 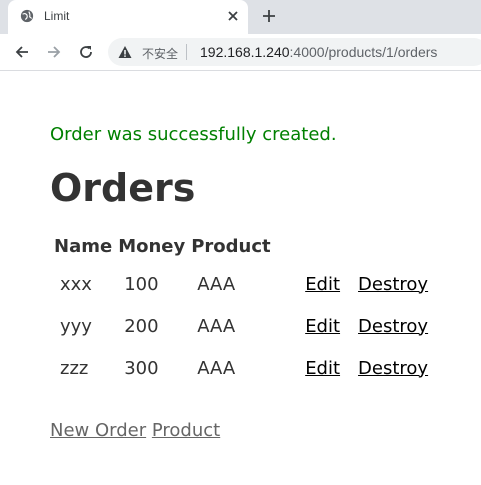 What do you see at coordinates (269, 16) in the screenshot?
I see `plus-icon` at bounding box center [269, 16].